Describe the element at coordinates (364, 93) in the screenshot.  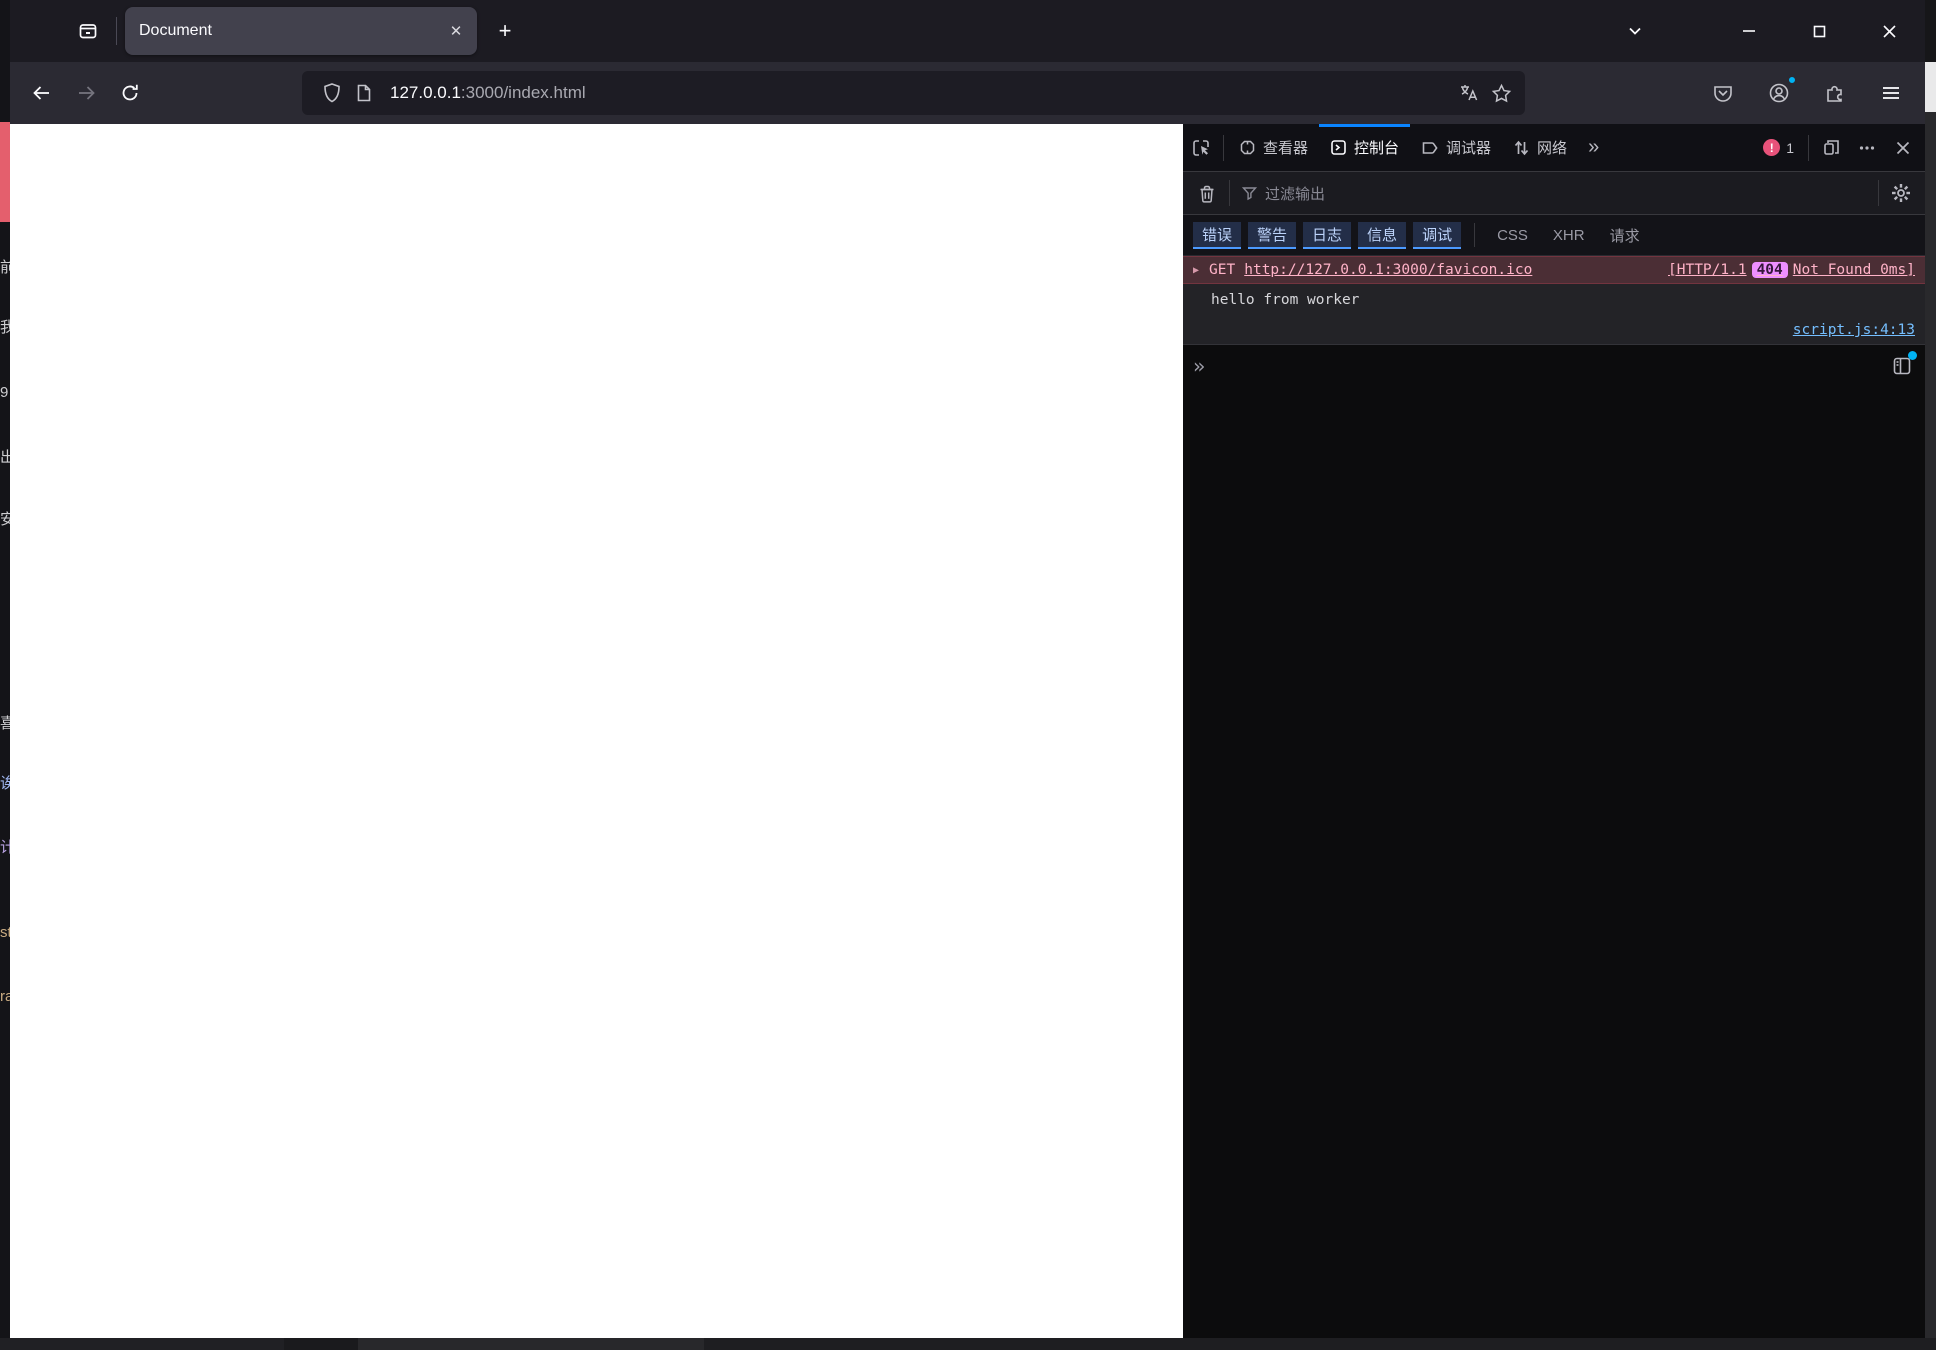
I see `page-info-icon` at that location.